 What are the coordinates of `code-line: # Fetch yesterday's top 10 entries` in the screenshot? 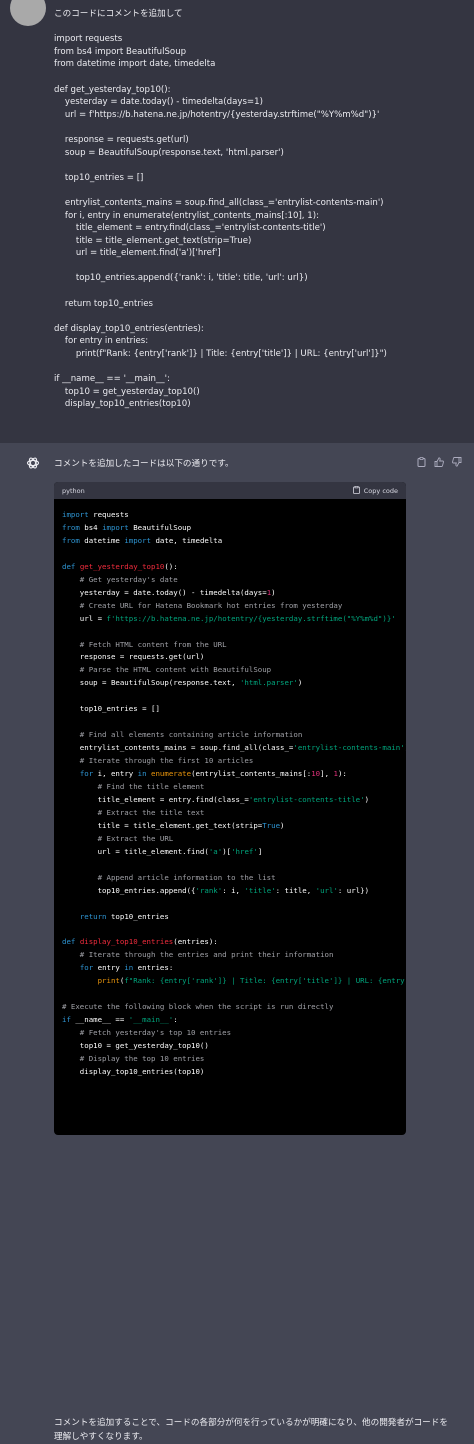 It's located at (147, 1033).